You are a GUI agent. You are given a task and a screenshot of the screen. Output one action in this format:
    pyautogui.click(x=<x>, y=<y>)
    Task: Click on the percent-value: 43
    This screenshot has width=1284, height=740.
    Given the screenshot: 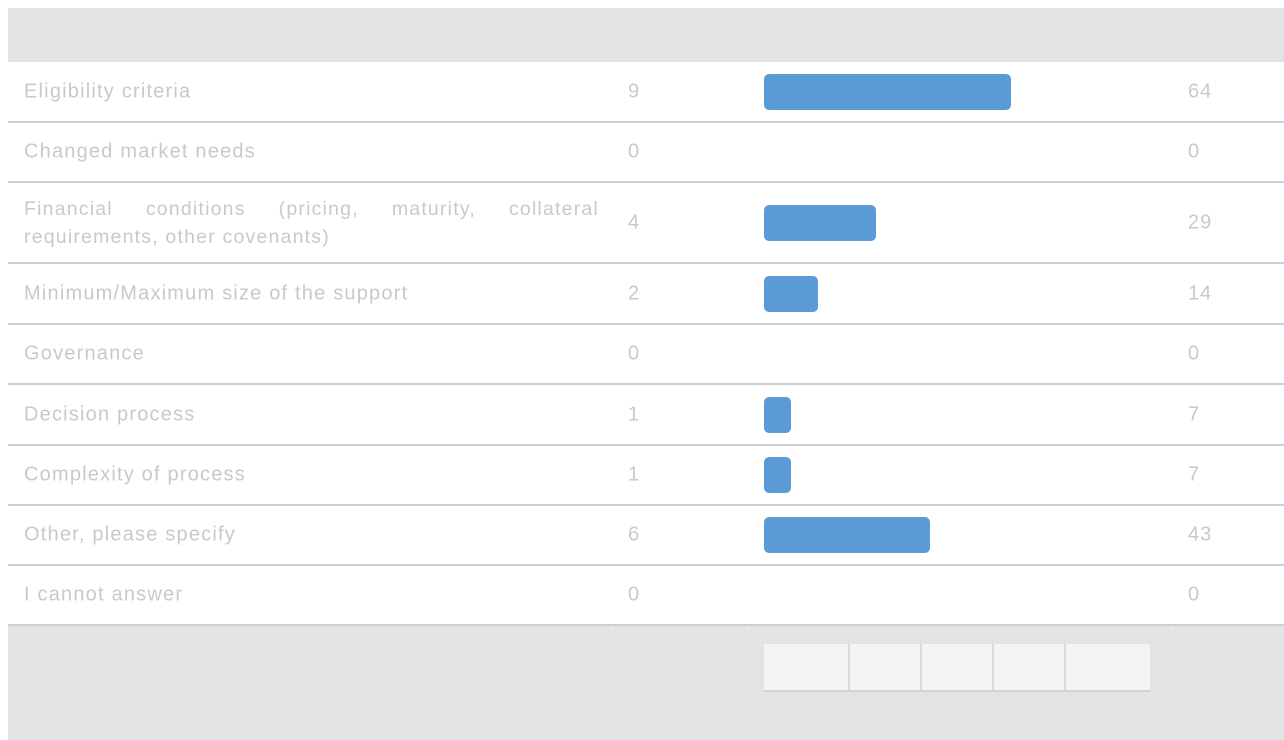 What is the action you would take?
    pyautogui.click(x=1200, y=534)
    